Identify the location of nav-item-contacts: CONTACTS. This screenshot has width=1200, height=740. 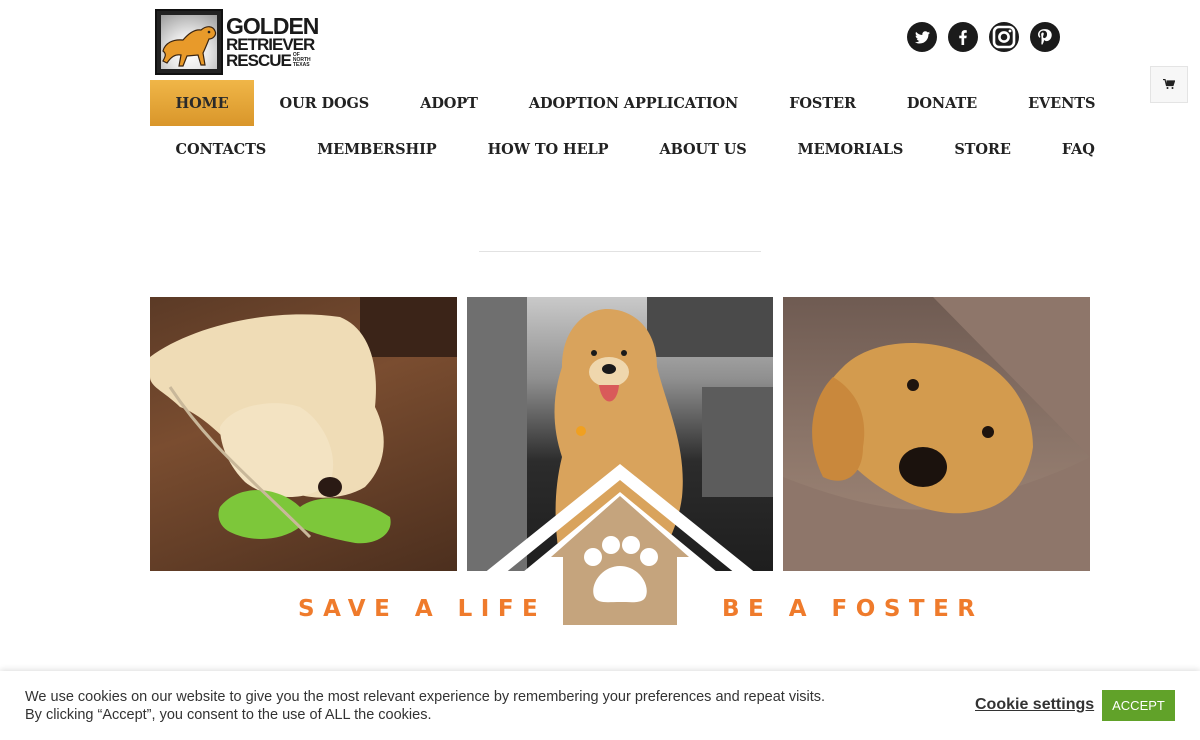
(221, 149).